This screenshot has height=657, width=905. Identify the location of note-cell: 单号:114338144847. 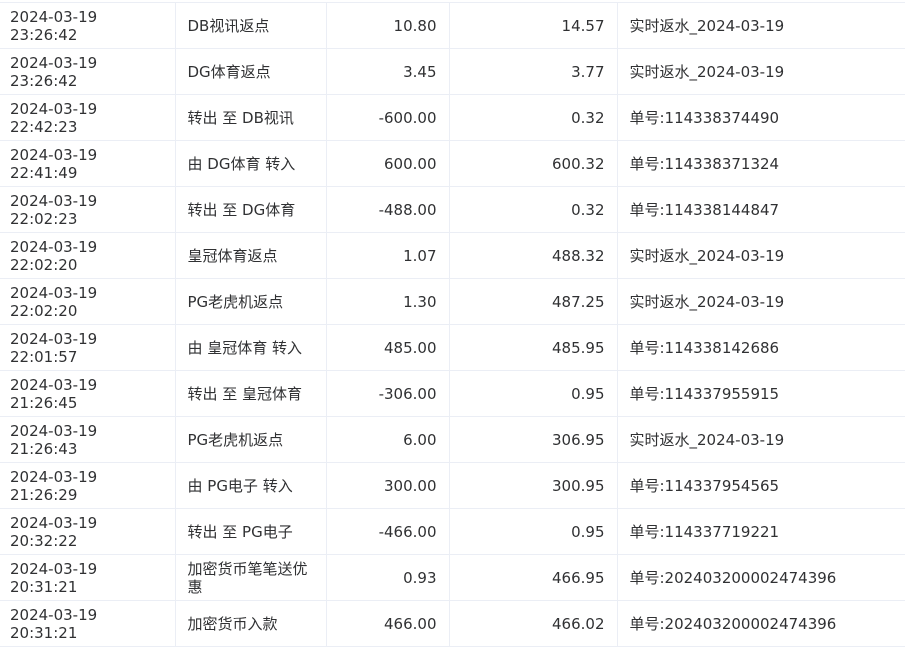
(760, 209).